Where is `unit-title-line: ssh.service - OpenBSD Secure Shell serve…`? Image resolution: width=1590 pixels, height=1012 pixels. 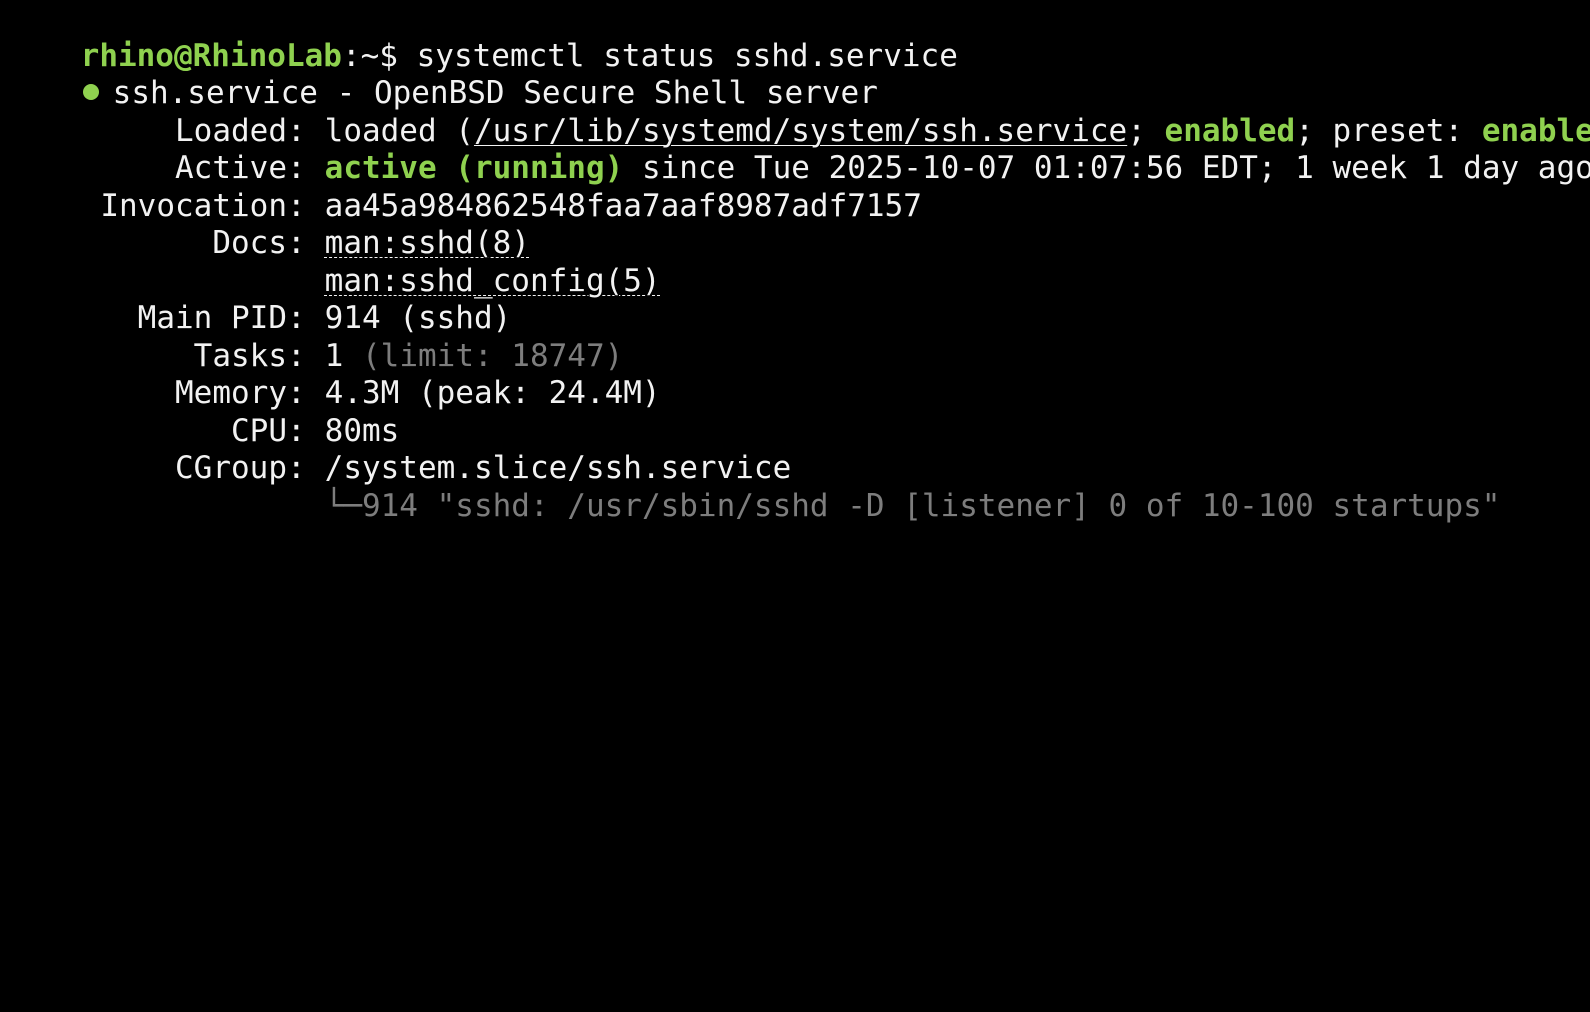 unit-title-line: ssh.service - OpenBSD Secure Shell serve… is located at coordinates (442, 74).